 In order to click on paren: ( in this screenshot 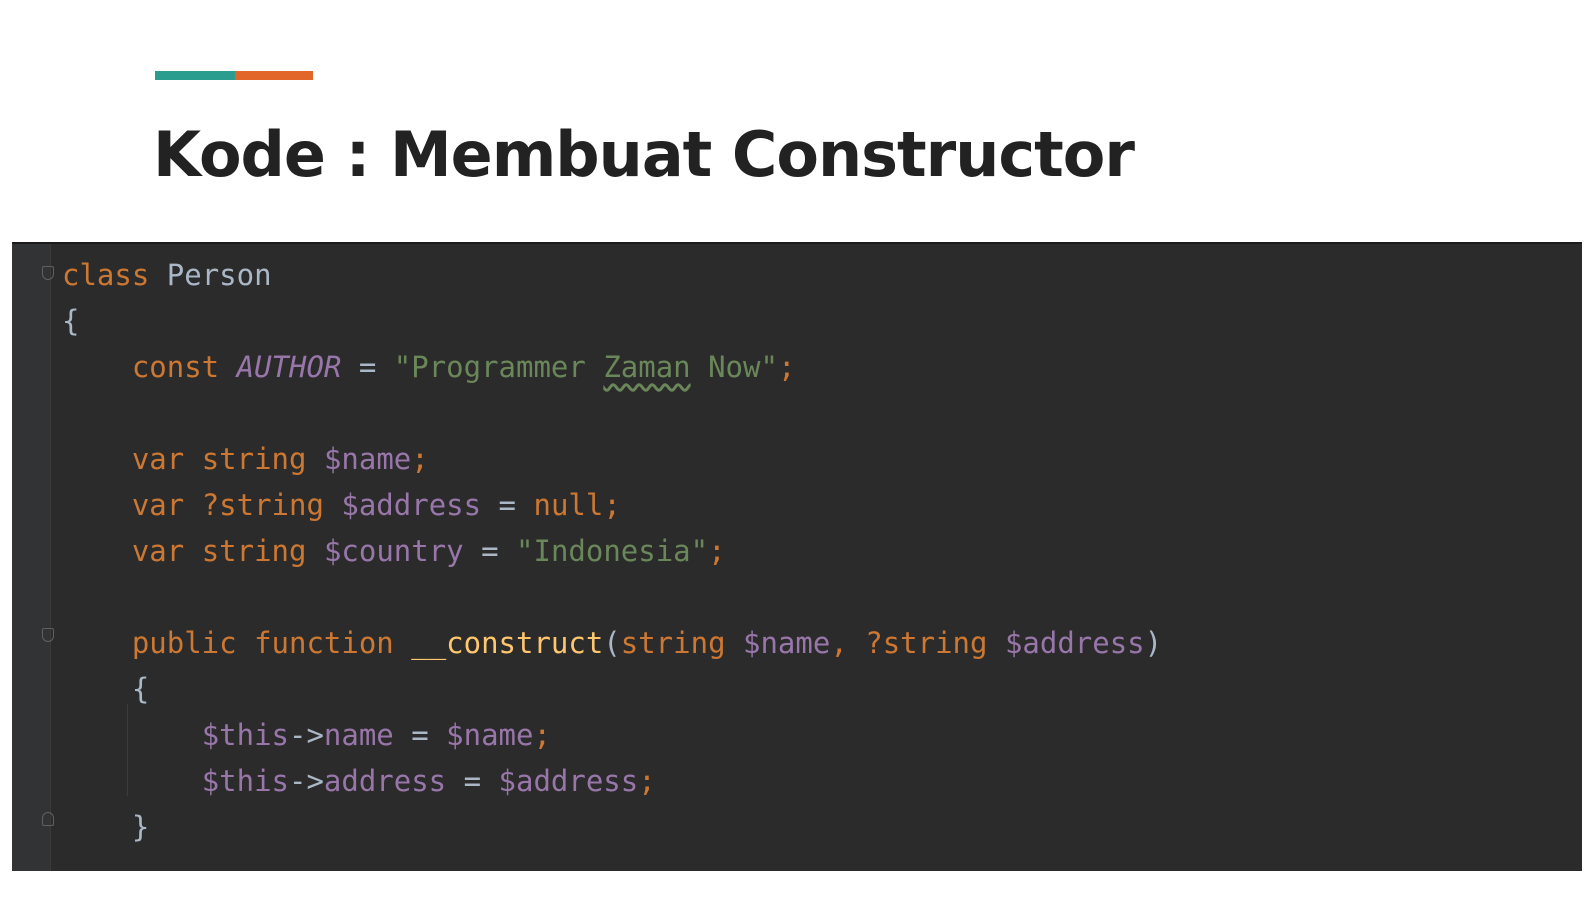, I will do `click(612, 643)`.